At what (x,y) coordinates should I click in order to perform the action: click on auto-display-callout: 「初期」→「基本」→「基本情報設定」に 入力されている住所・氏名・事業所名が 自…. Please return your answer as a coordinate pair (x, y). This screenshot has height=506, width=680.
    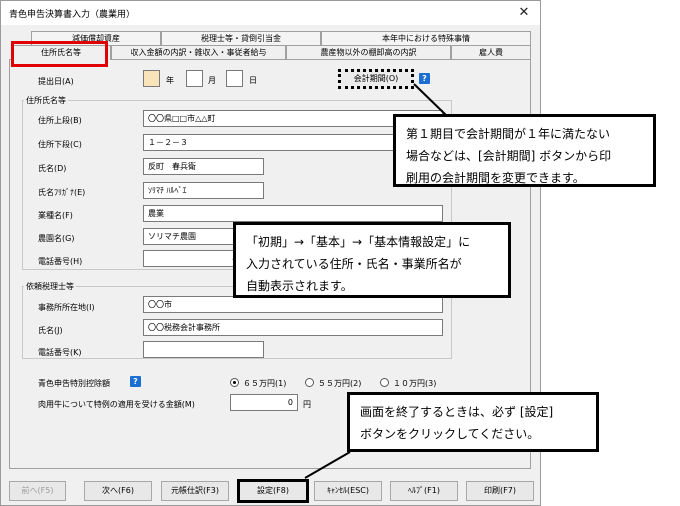
    Looking at the image, I should click on (372, 260).